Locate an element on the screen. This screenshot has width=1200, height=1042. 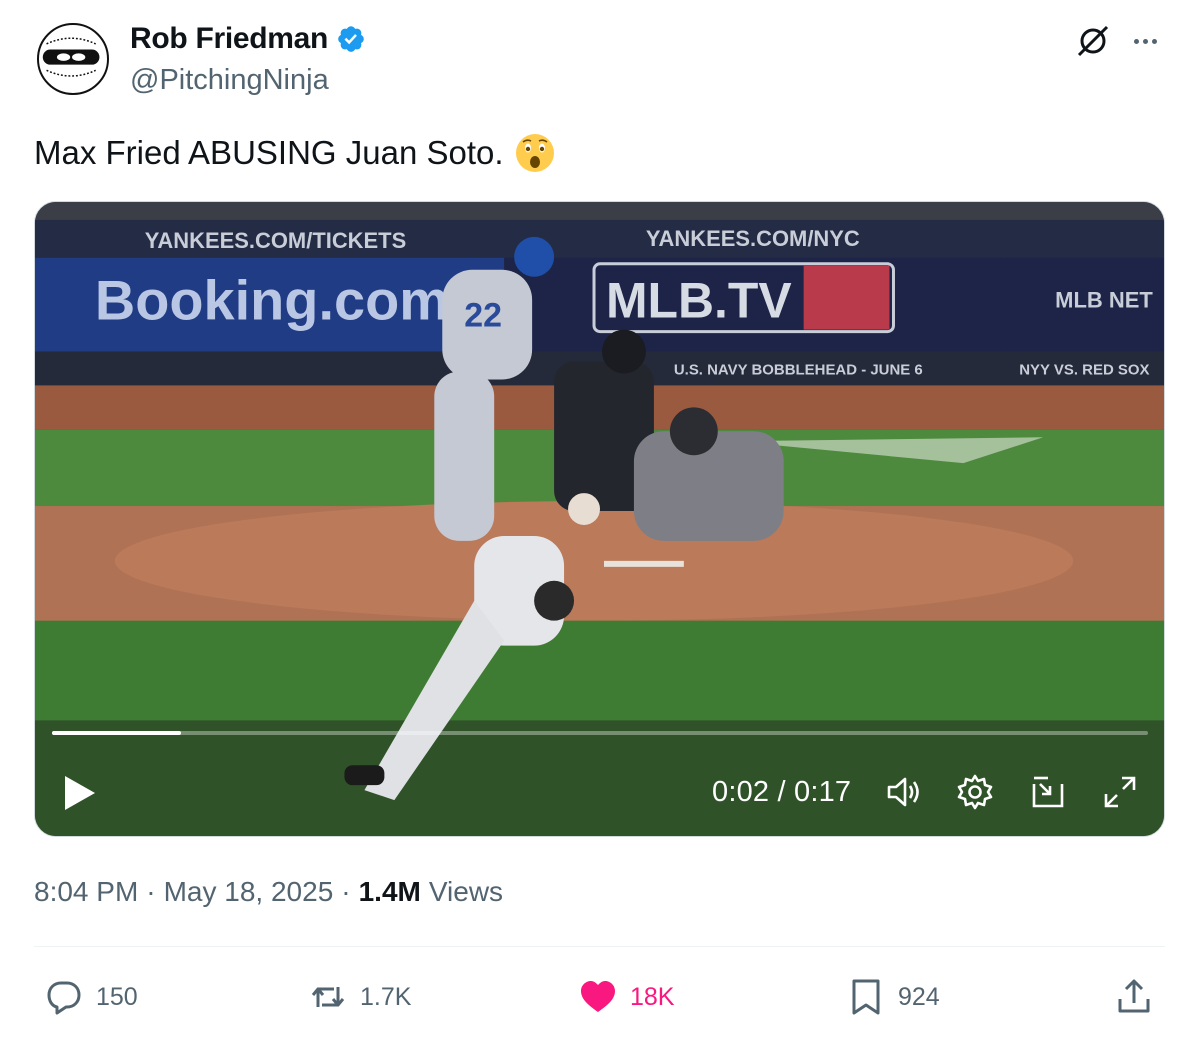
reply-count: 150 is located at coordinates (117, 996).